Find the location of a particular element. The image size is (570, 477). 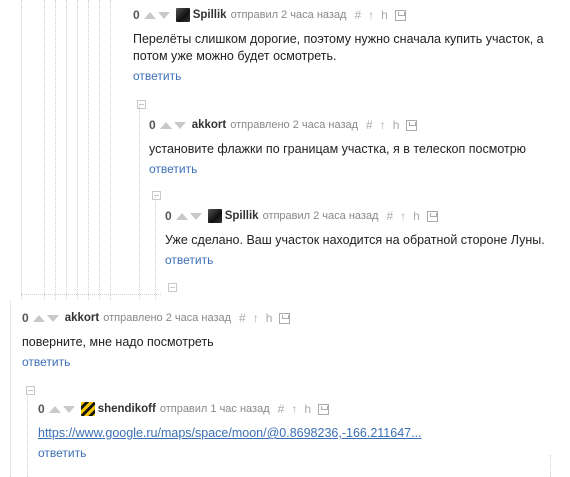

comment-text: поверните, мне надо посмотреть is located at coordinates (118, 342).